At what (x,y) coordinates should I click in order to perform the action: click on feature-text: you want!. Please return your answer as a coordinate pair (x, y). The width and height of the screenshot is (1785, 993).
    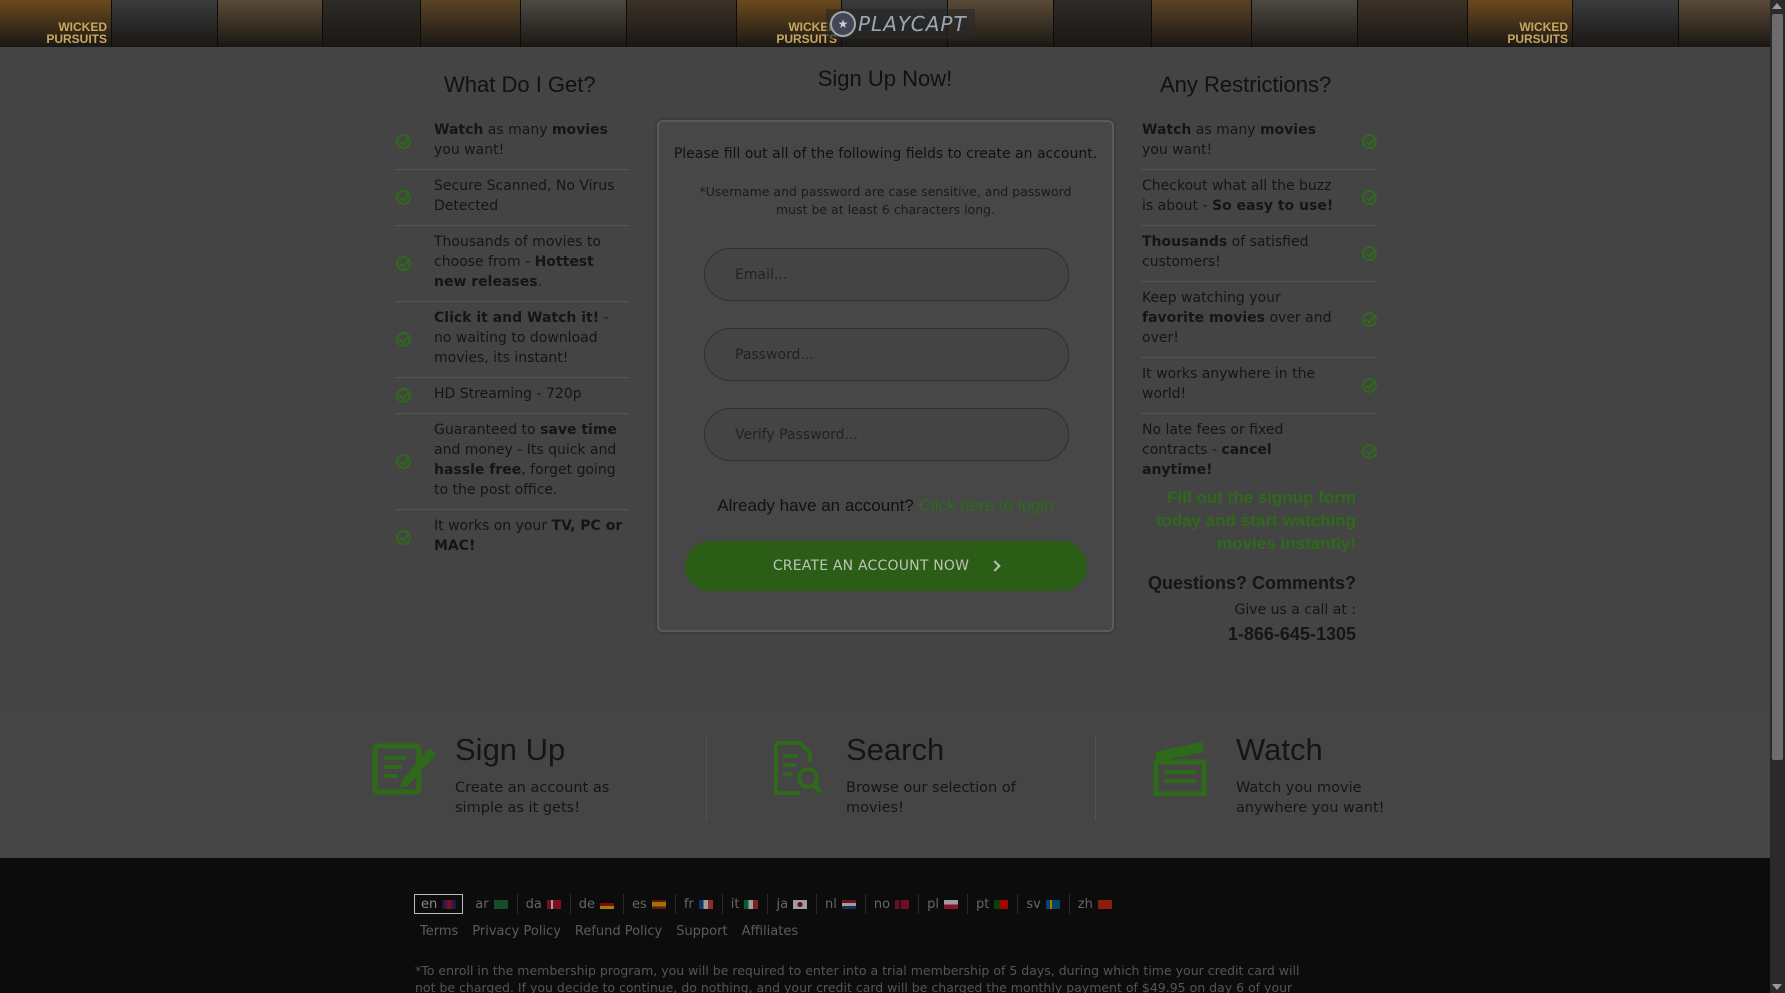
    Looking at the image, I should click on (469, 150).